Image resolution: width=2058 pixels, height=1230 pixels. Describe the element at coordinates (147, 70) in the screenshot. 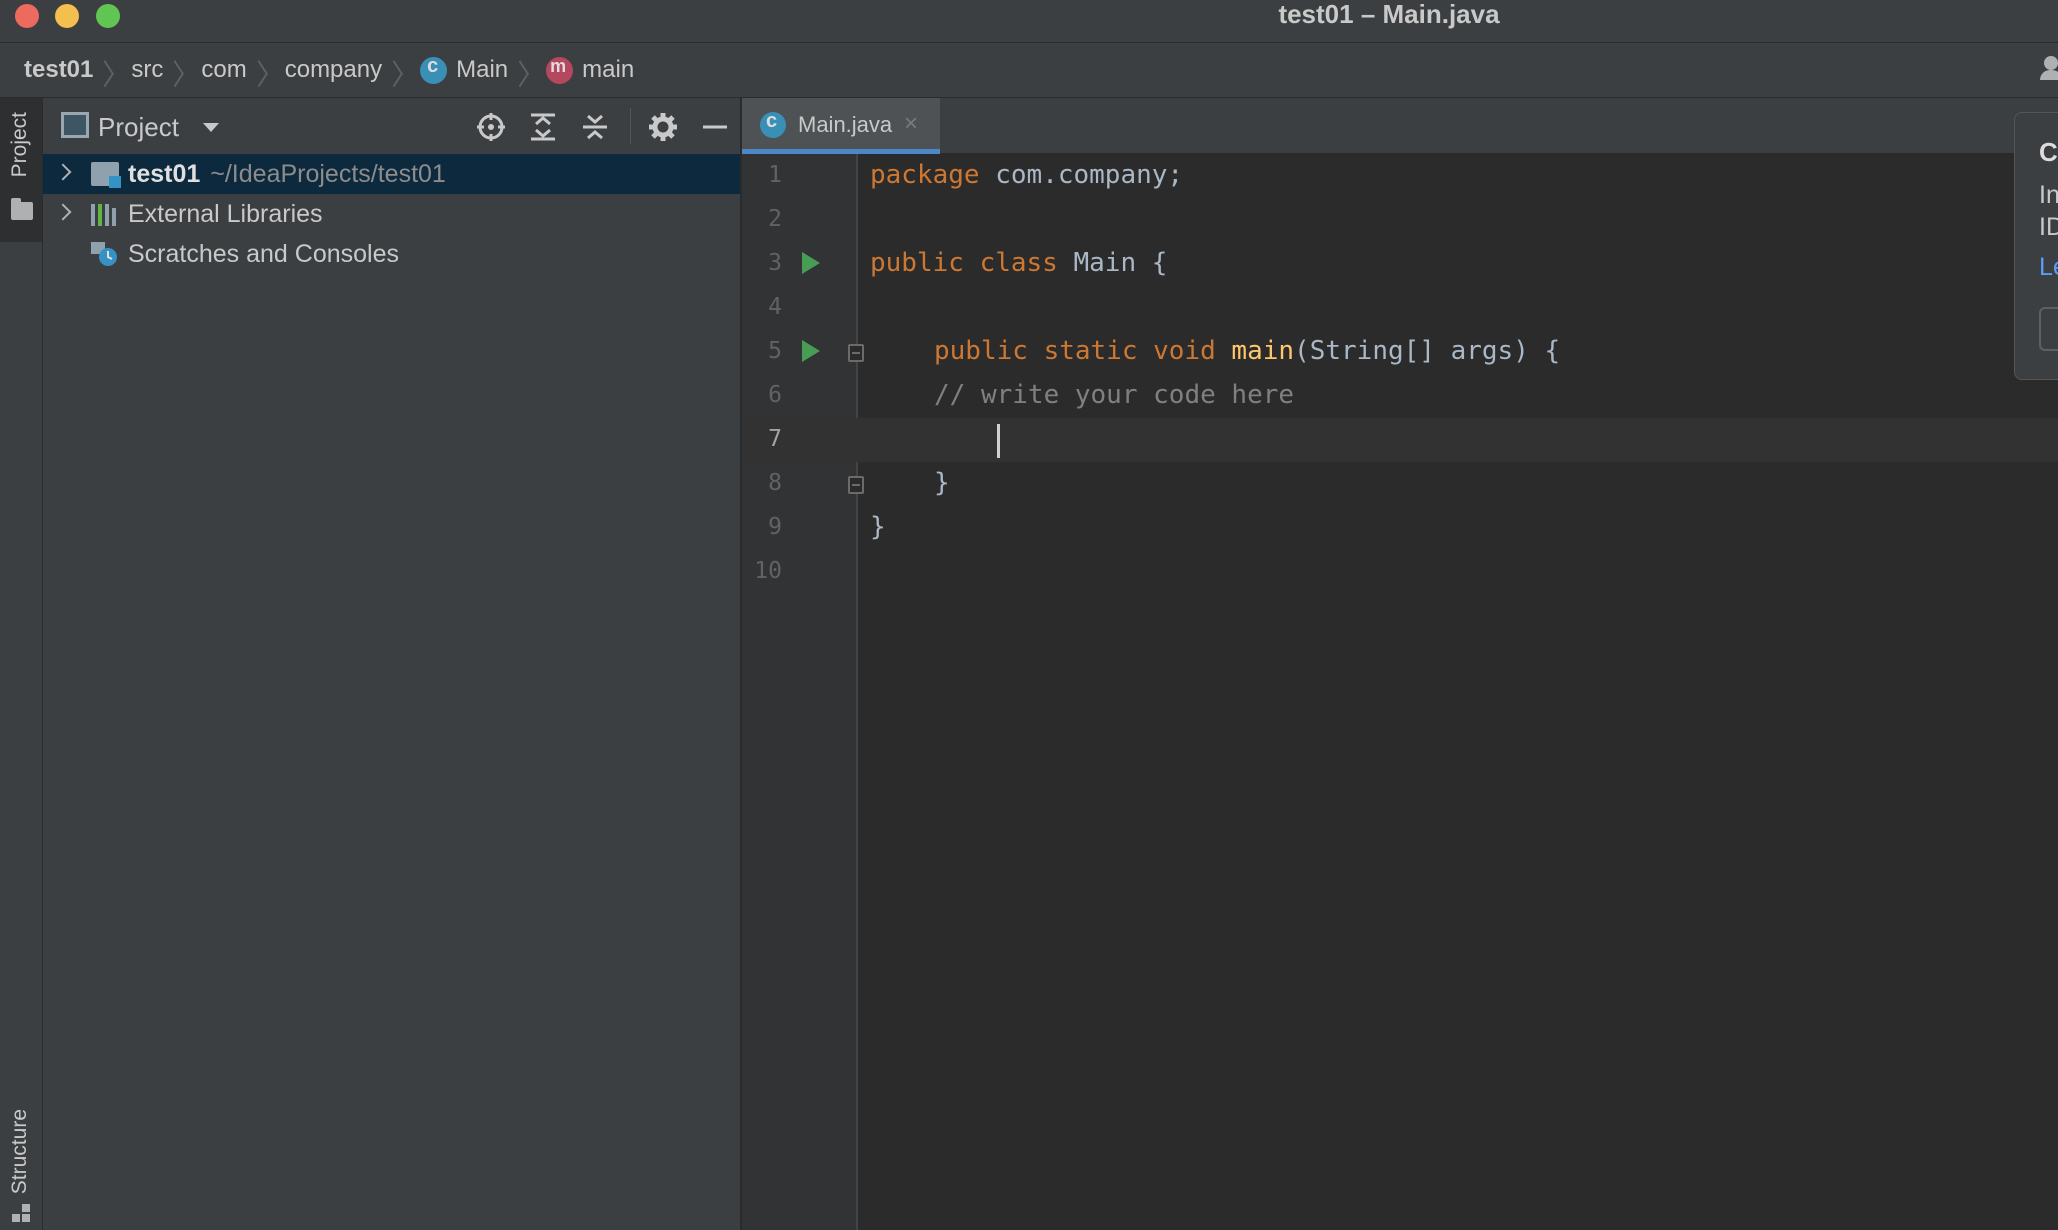

I see `breadcrumb-src: src` at that location.